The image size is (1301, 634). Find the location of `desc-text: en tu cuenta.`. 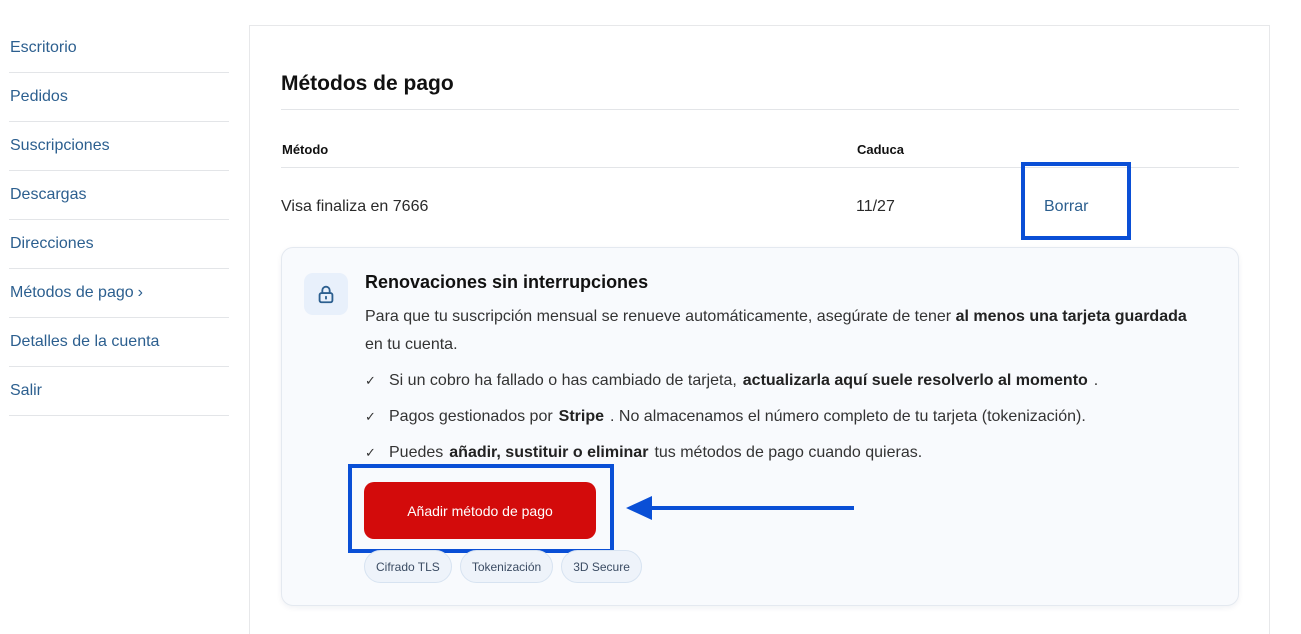

desc-text: en tu cuenta. is located at coordinates (411, 344).